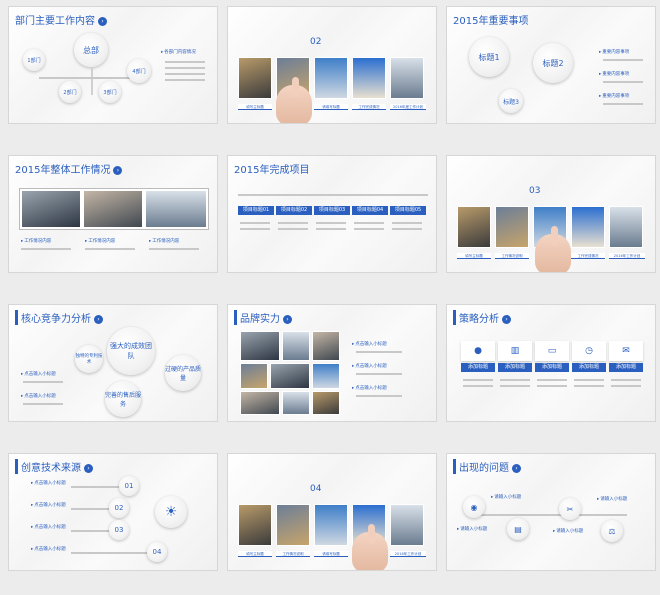  What do you see at coordinates (295, 87) in the screenshot?
I see `finger-image` at bounding box center [295, 87].